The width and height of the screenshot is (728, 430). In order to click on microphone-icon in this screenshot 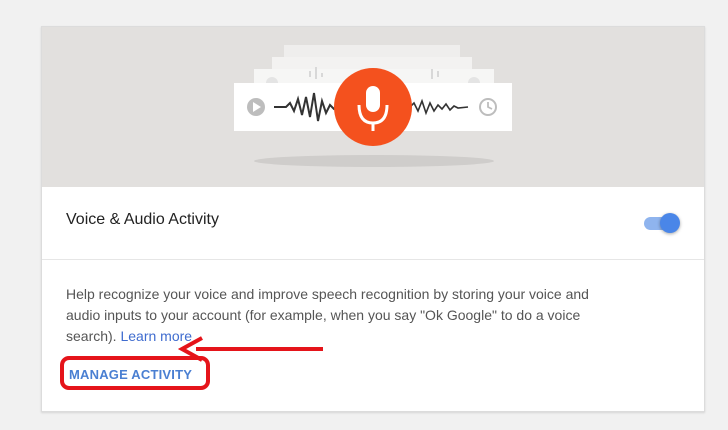, I will do `click(373, 107)`.